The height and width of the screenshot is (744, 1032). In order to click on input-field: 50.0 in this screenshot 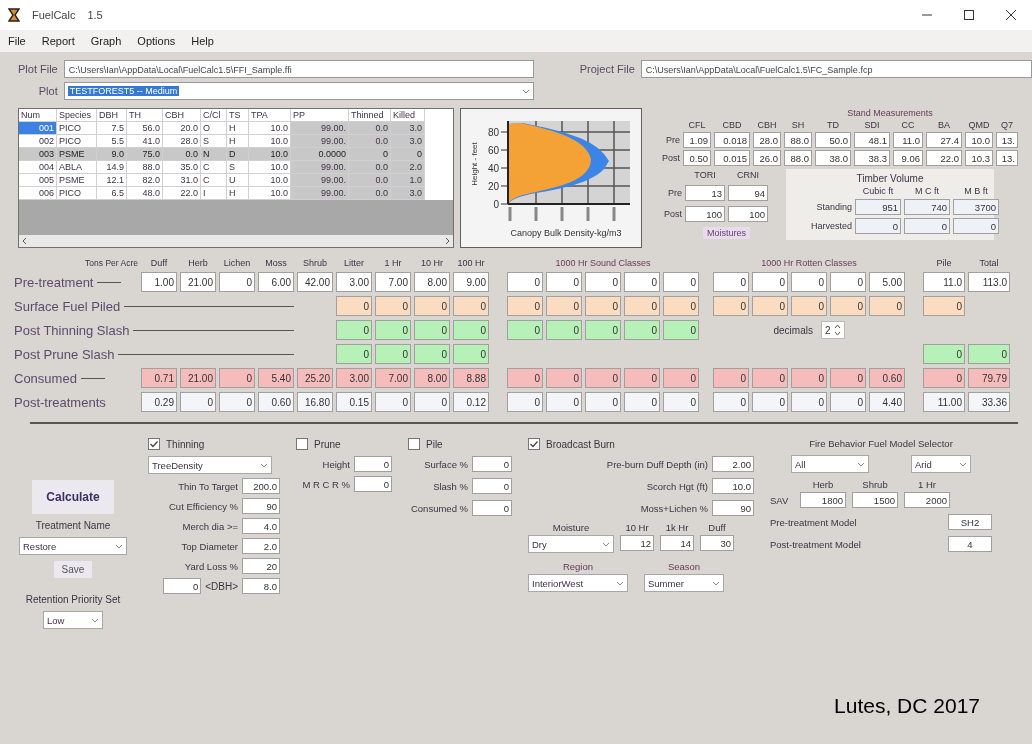, I will do `click(833, 140)`.